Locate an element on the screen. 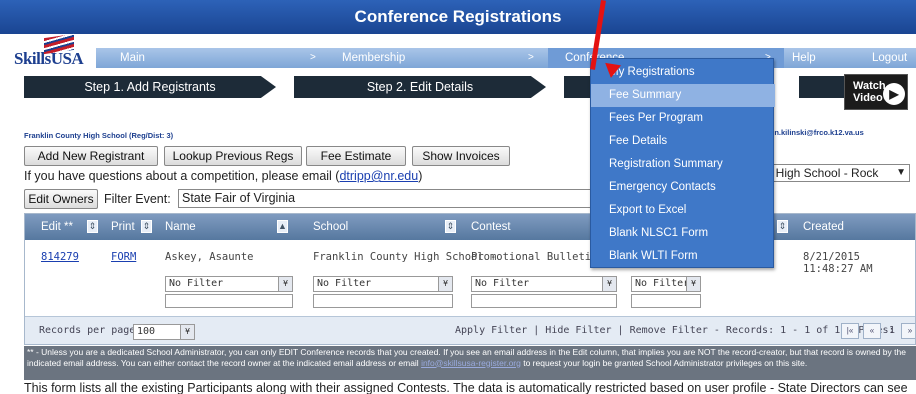  menu-fee-details: Fee Details is located at coordinates (683, 141).